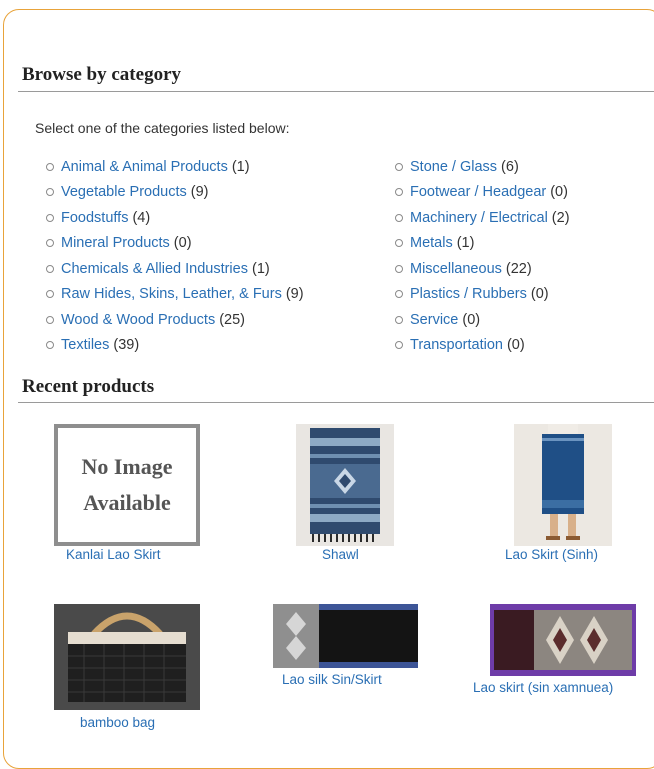  Describe the element at coordinates (340, 554) in the screenshot. I see `product-link: Shawl` at that location.